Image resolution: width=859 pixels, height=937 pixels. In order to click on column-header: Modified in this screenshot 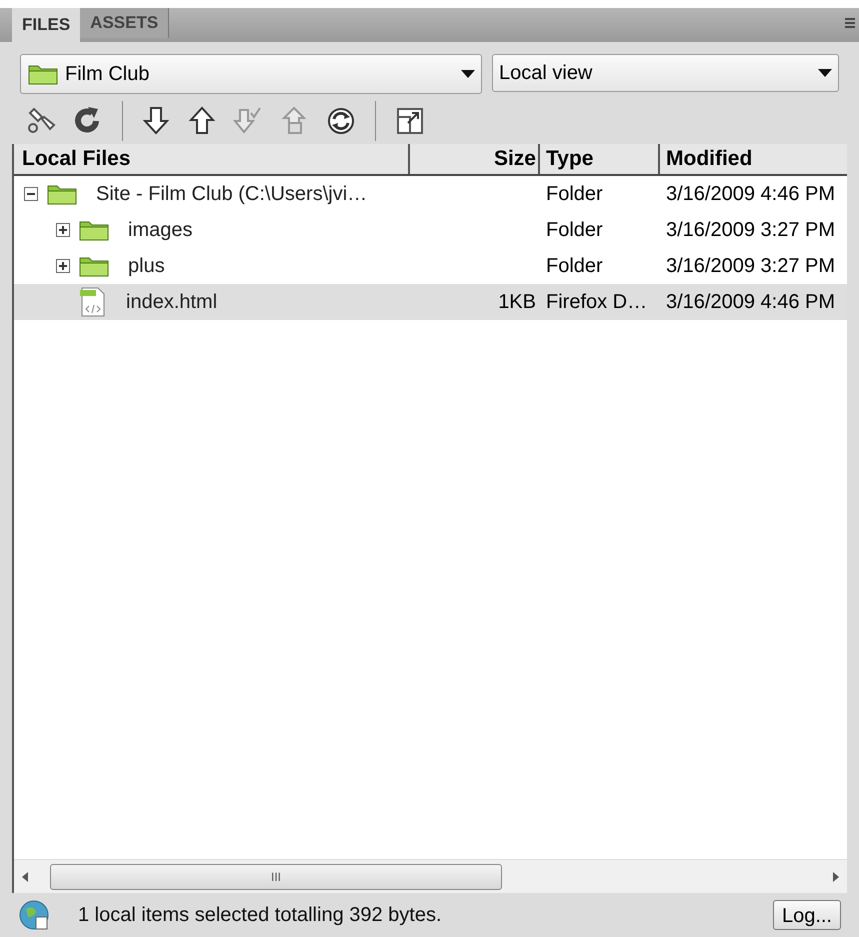, I will do `click(753, 159)`.